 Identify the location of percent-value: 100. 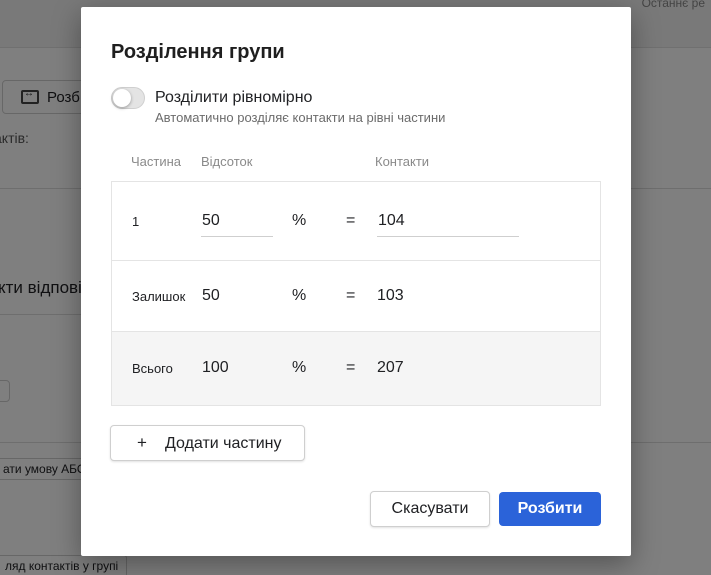
(215, 367).